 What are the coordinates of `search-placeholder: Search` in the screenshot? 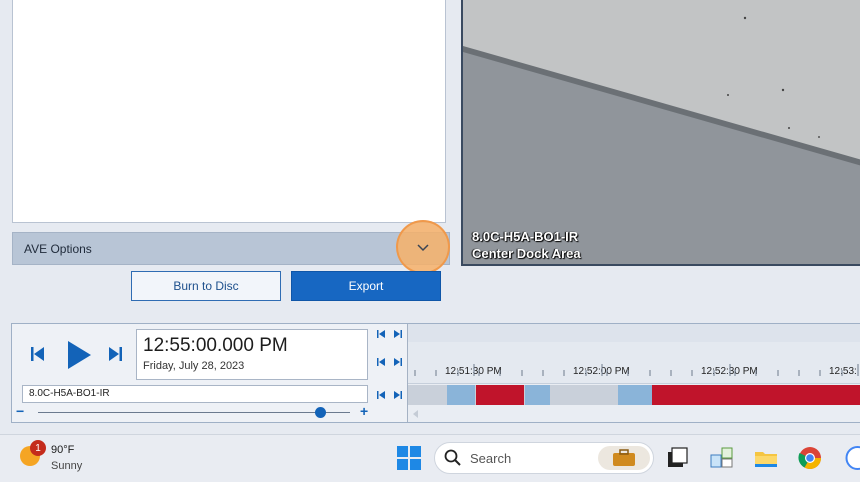 It's located at (491, 458).